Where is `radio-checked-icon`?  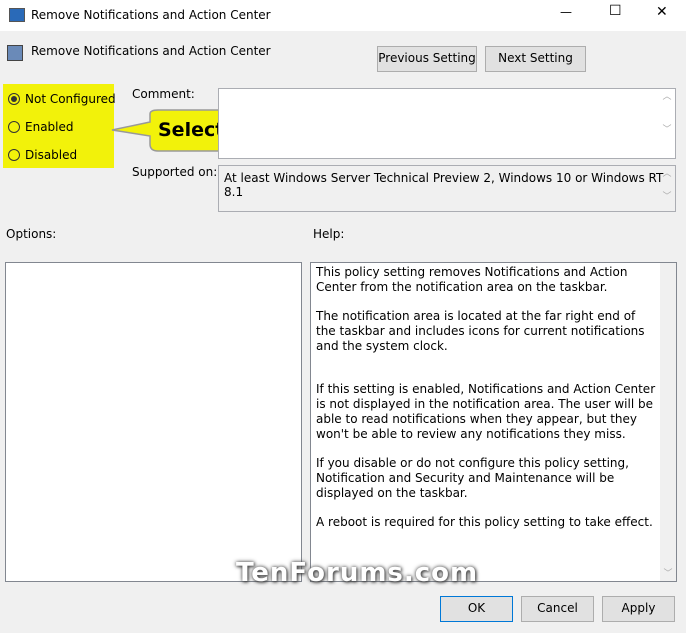
radio-checked-icon is located at coordinates (14, 99).